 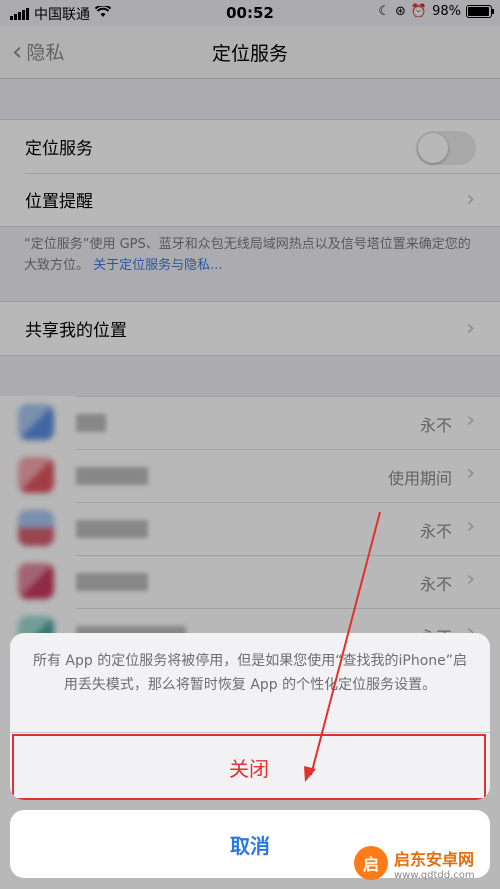 What do you see at coordinates (434, 859) in the screenshot?
I see `watermark-name: 启东安卓网` at bounding box center [434, 859].